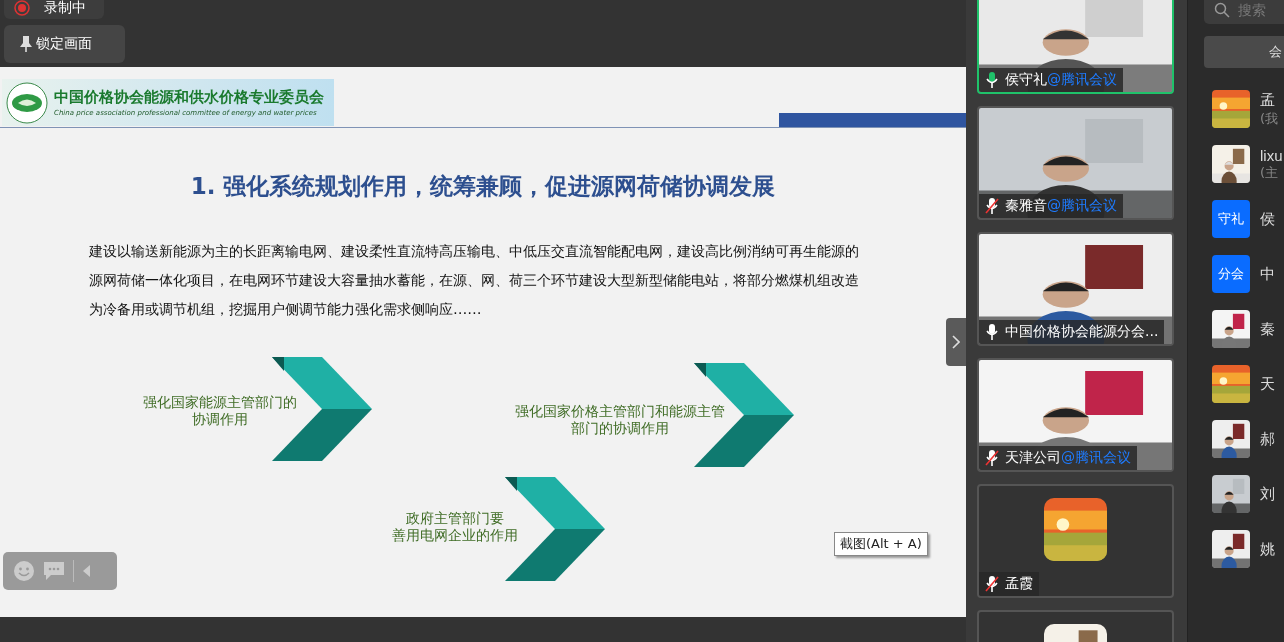 Image resolution: width=1284 pixels, height=642 pixels. I want to click on tooltip: 截图(Alt + A), so click(881, 544).